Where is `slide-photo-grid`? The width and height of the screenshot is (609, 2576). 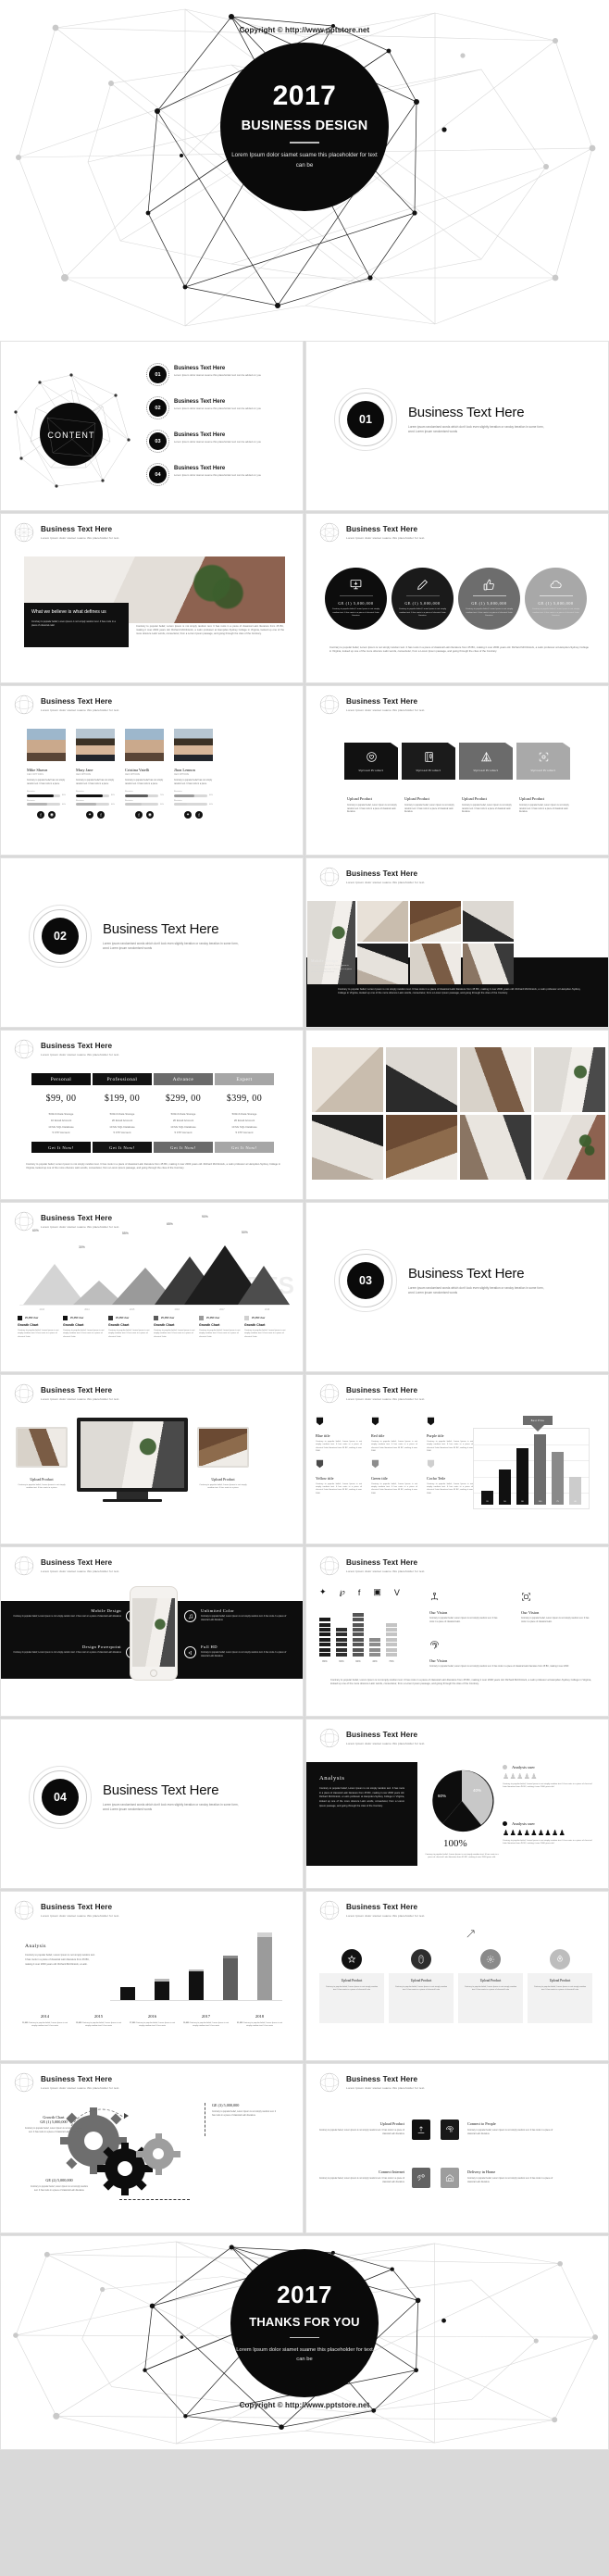
slide-photo-grid is located at coordinates (457, 1115).